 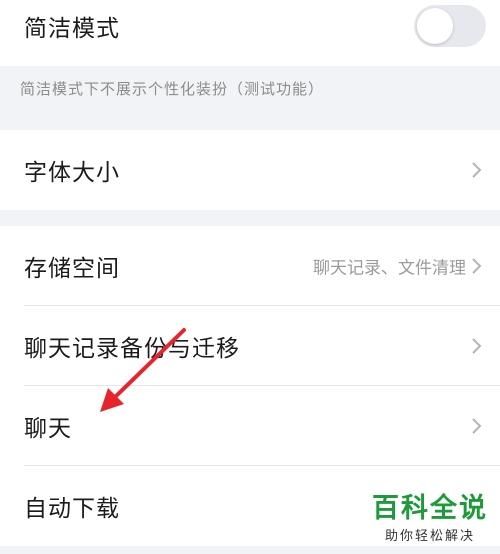 What do you see at coordinates (143, 370) in the screenshot?
I see `red-arrow-icon` at bounding box center [143, 370].